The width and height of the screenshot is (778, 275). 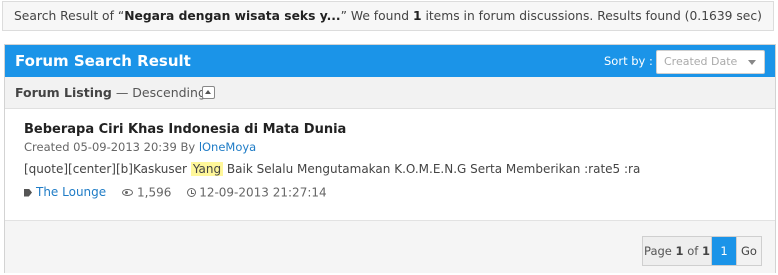 I want to click on page-info-mid: of, so click(x=692, y=251).